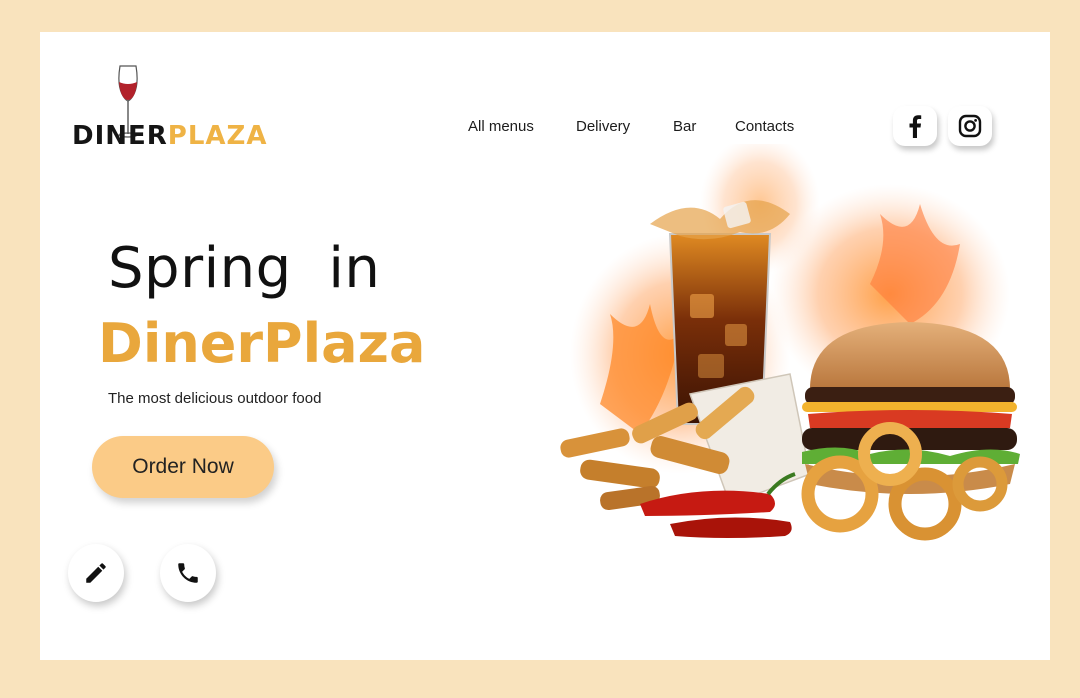 The width and height of the screenshot is (1080, 698). Describe the element at coordinates (684, 126) in the screenshot. I see `nav-link-bar: Bar` at that location.